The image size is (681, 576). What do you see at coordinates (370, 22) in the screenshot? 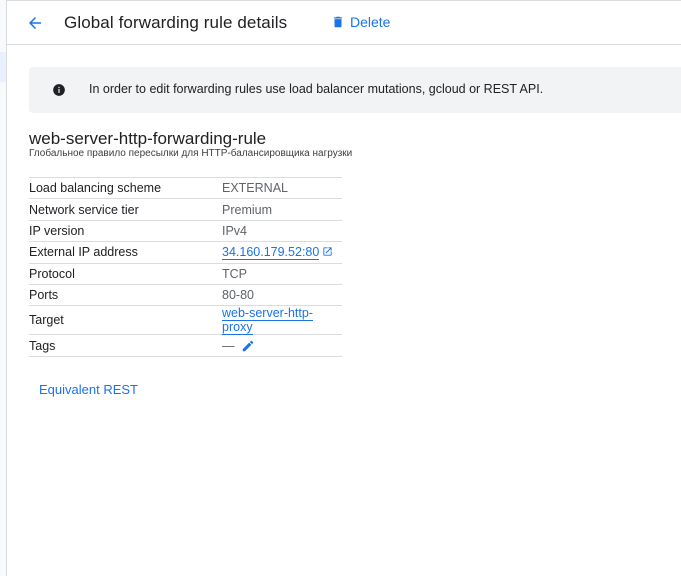
I see `delete-button-label: Delete` at bounding box center [370, 22].